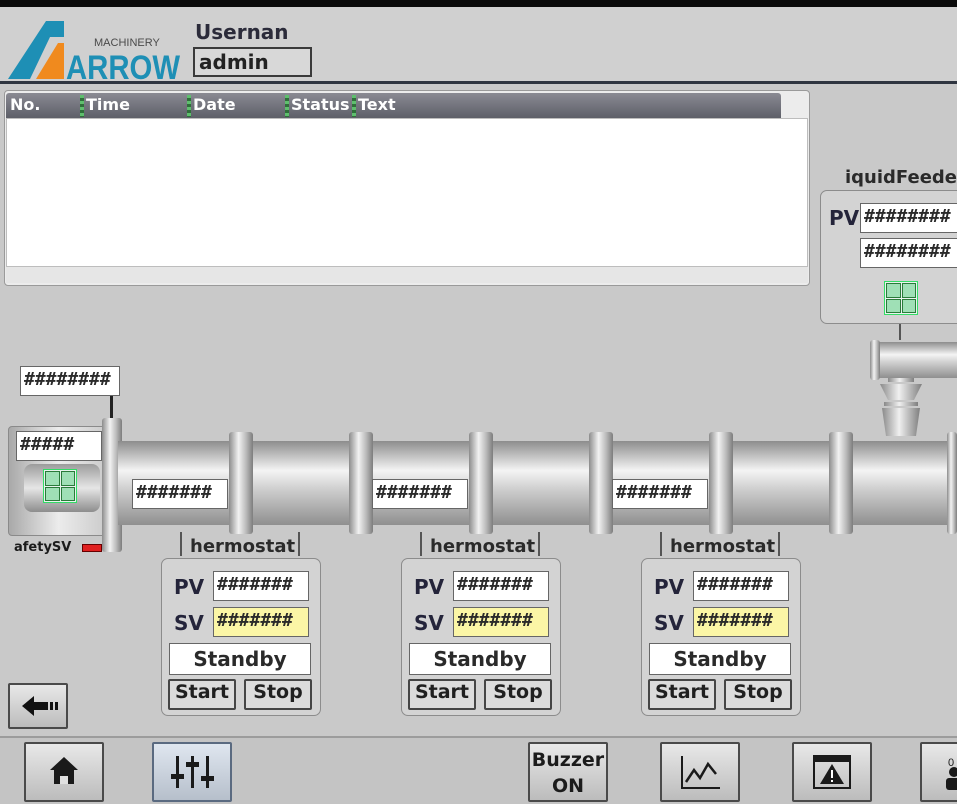  I want to click on buzzer-button: Buzzer ON, so click(568, 772).